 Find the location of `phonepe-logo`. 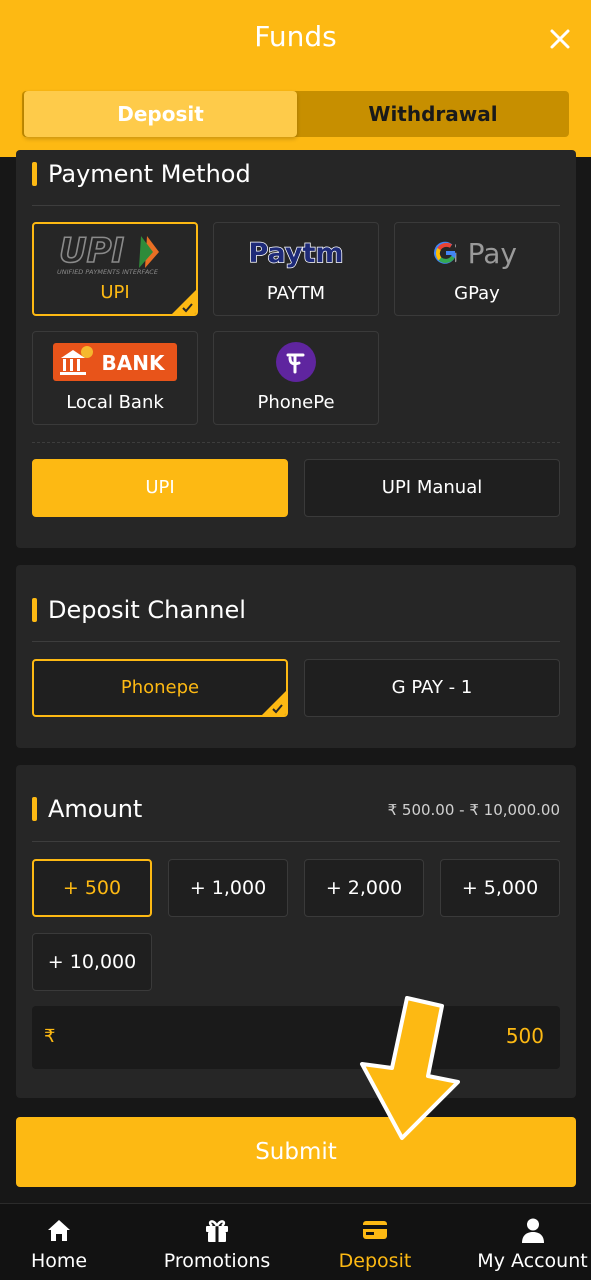

phonepe-logo is located at coordinates (296, 362).